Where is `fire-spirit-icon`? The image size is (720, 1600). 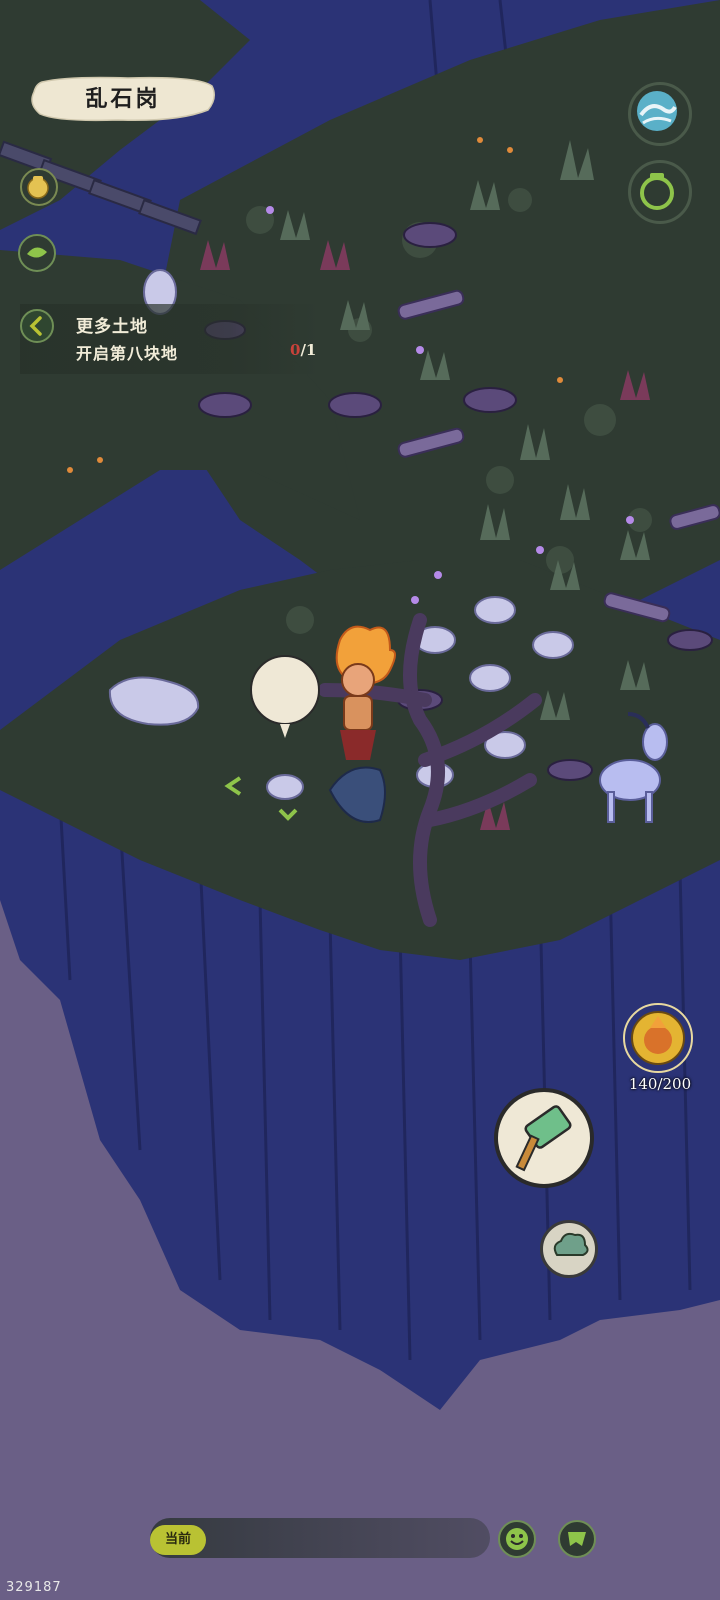
fire-spirit-icon is located at coordinates (658, 1038).